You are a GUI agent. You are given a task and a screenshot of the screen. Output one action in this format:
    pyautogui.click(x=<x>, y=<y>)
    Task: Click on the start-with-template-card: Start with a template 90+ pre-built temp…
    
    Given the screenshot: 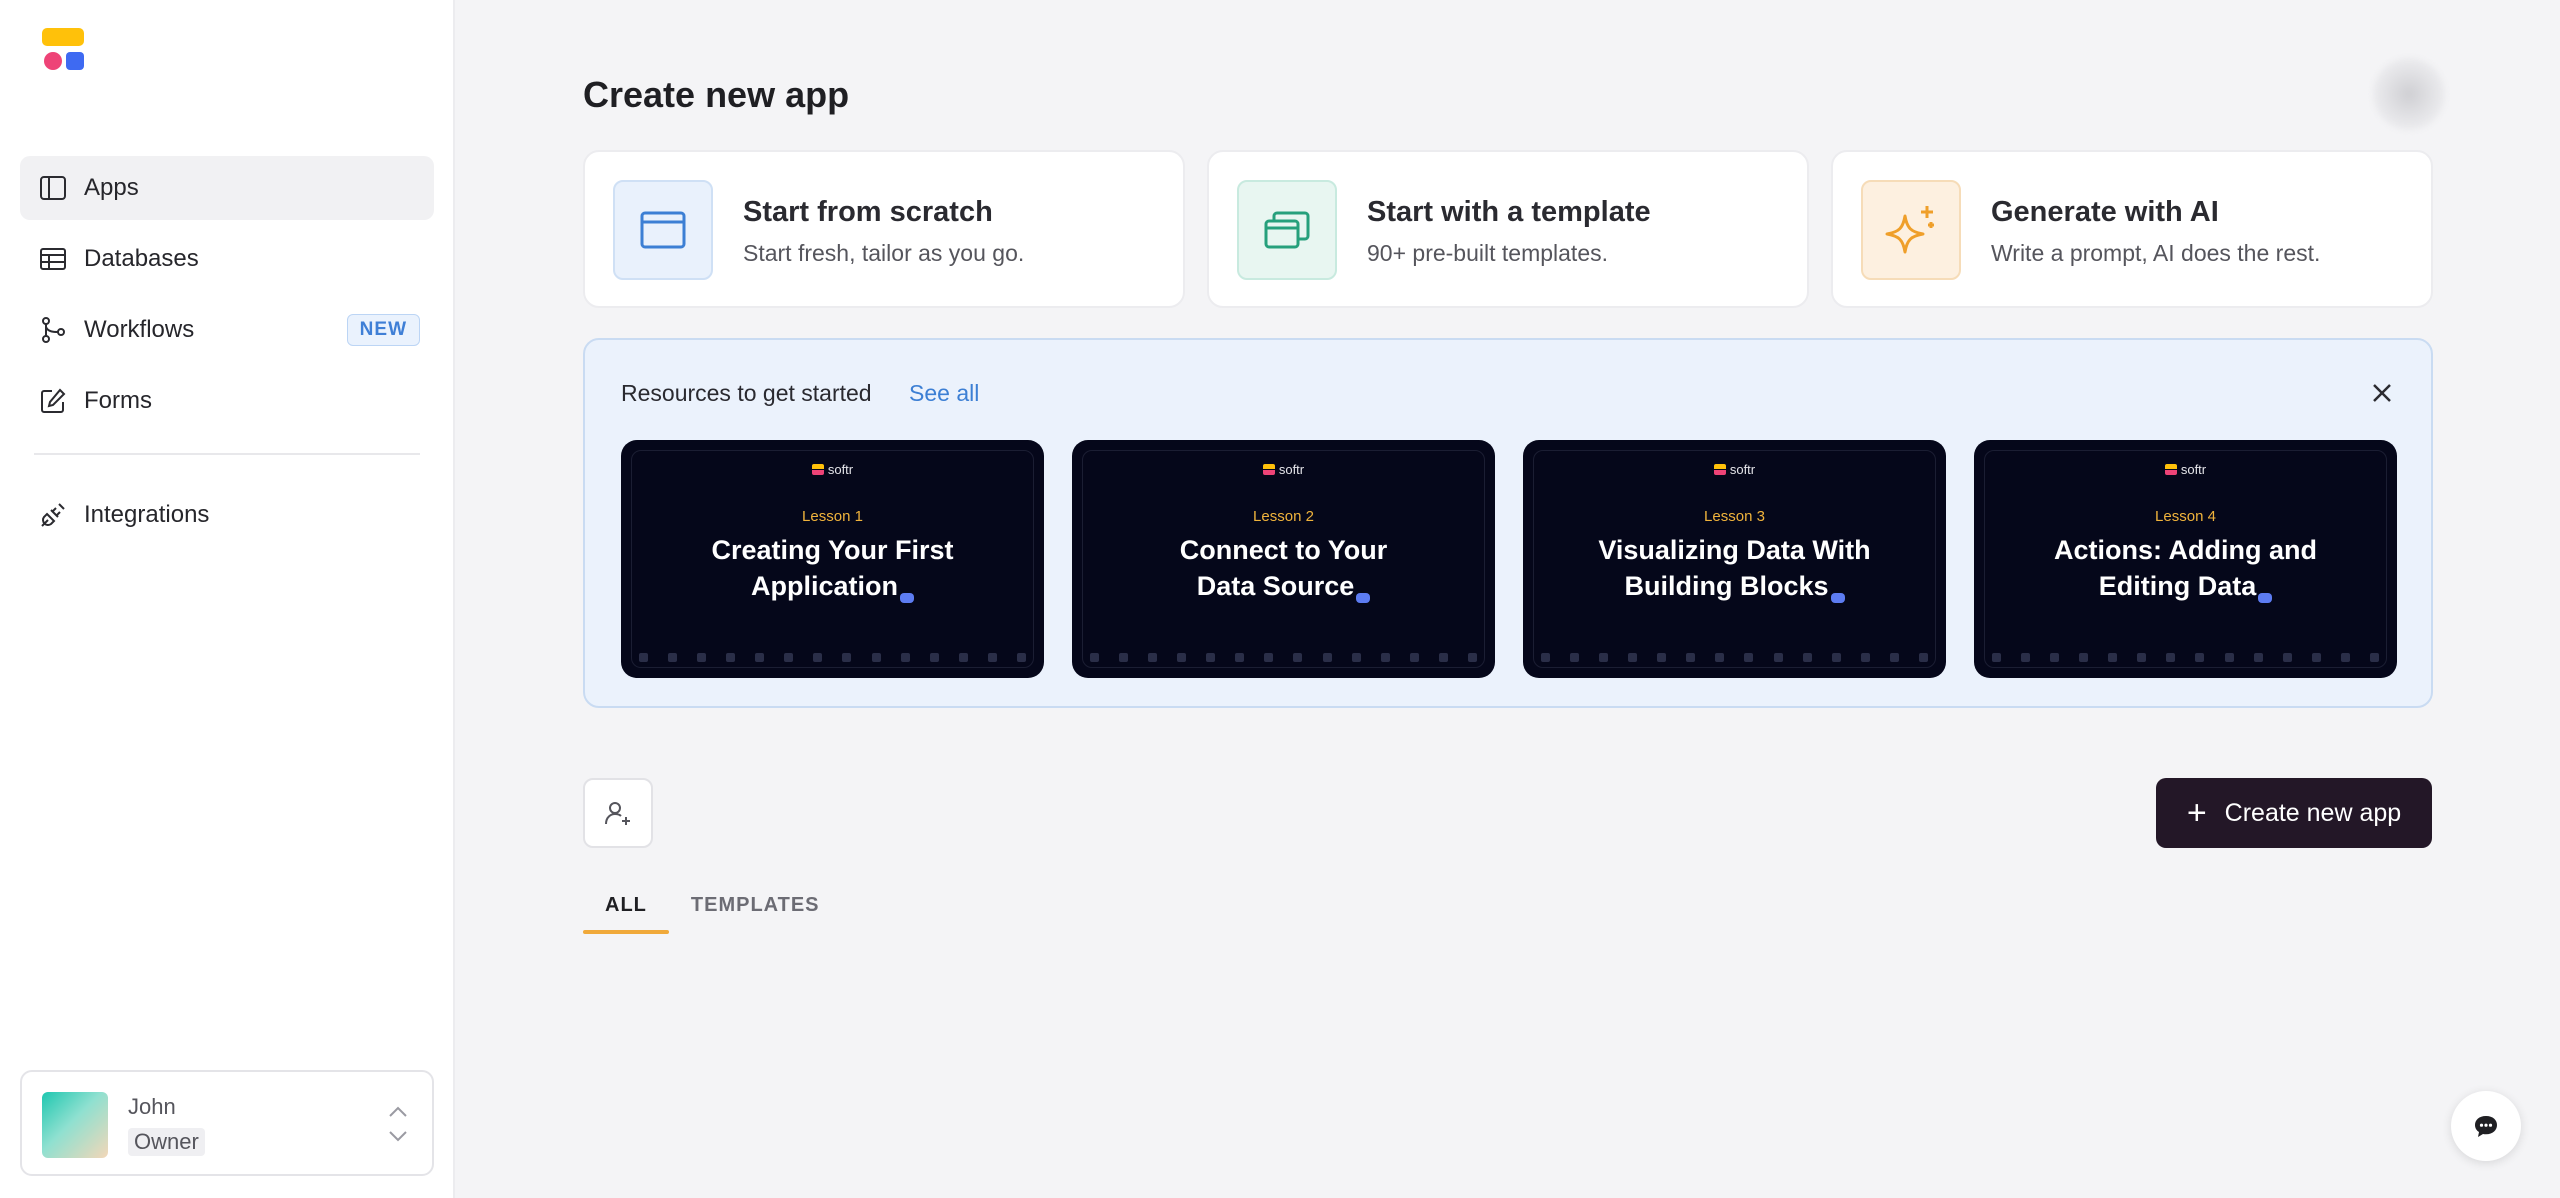 What is the action you would take?
    pyautogui.click(x=1508, y=229)
    